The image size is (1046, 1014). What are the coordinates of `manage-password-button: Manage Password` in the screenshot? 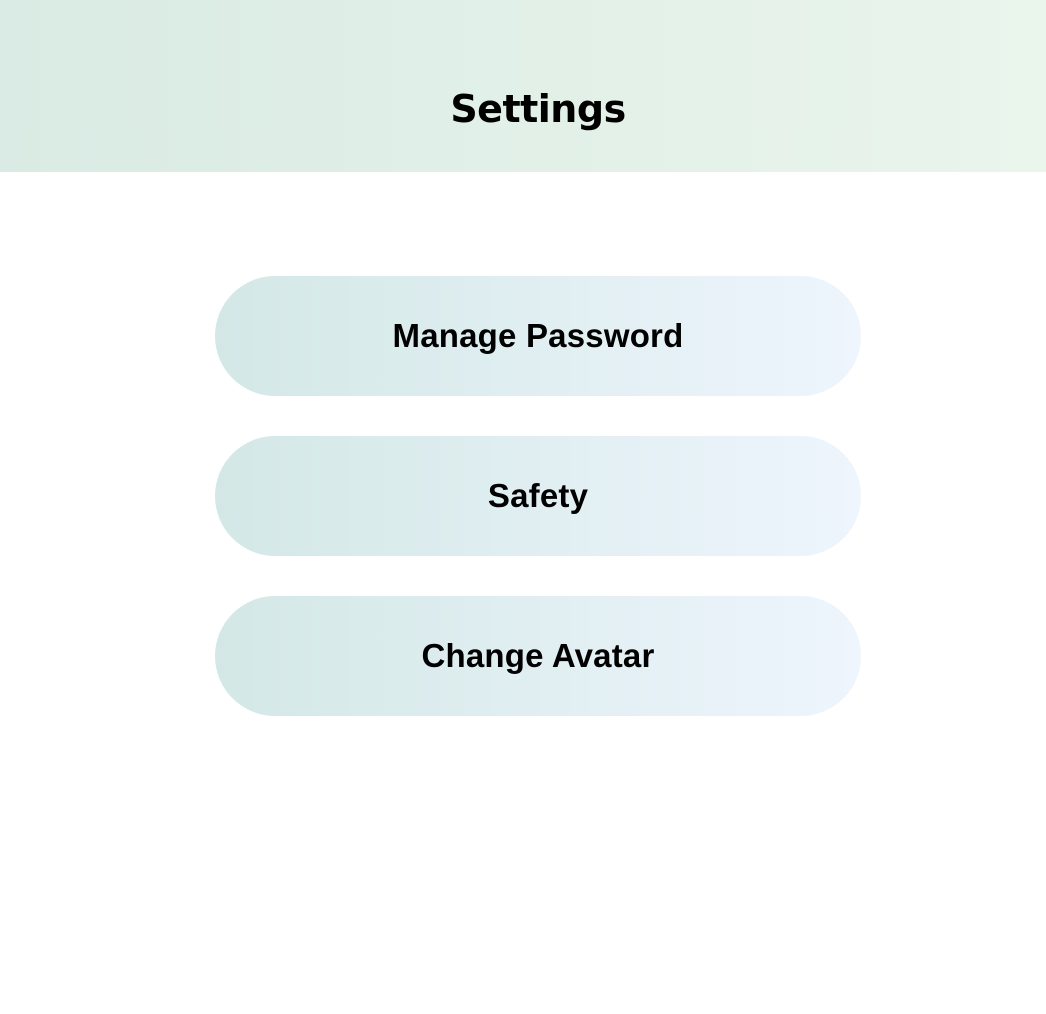 It's located at (538, 336).